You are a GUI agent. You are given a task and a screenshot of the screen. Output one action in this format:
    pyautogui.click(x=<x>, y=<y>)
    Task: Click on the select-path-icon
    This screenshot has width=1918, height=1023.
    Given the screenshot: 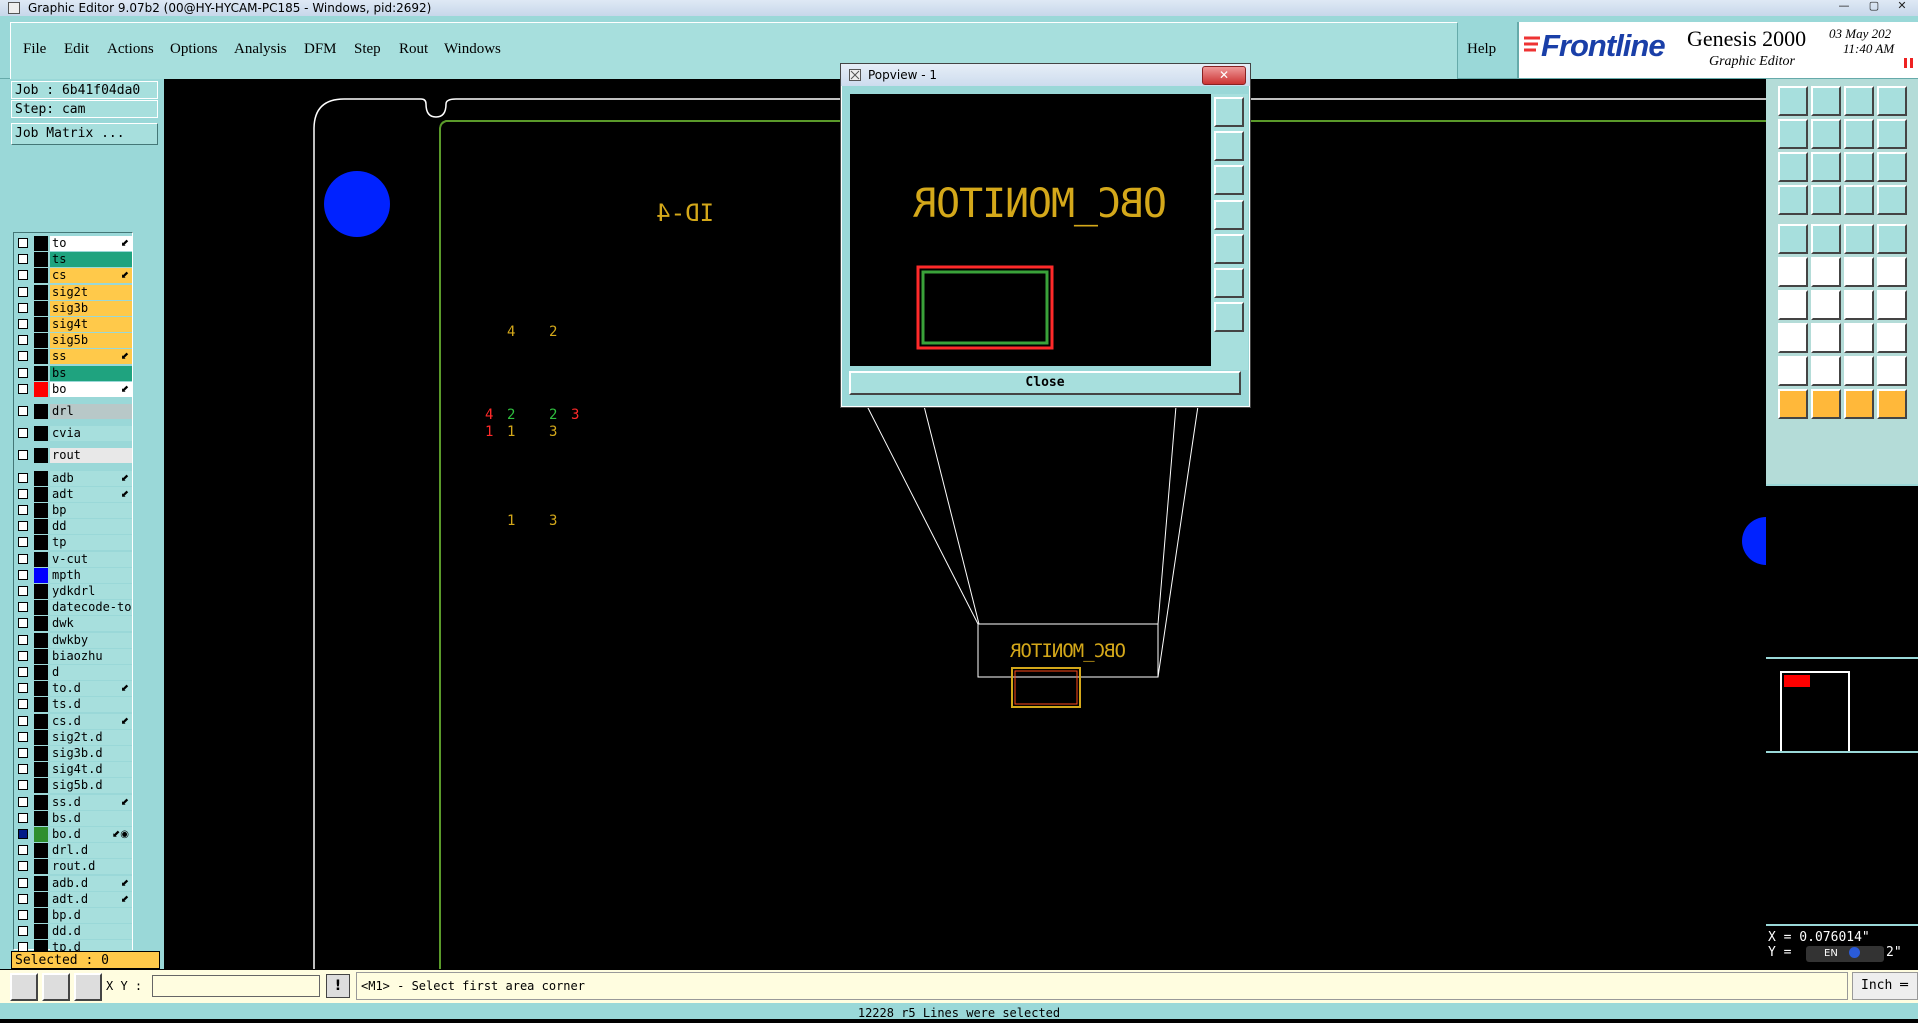 What is the action you would take?
    pyautogui.click(x=1892, y=404)
    